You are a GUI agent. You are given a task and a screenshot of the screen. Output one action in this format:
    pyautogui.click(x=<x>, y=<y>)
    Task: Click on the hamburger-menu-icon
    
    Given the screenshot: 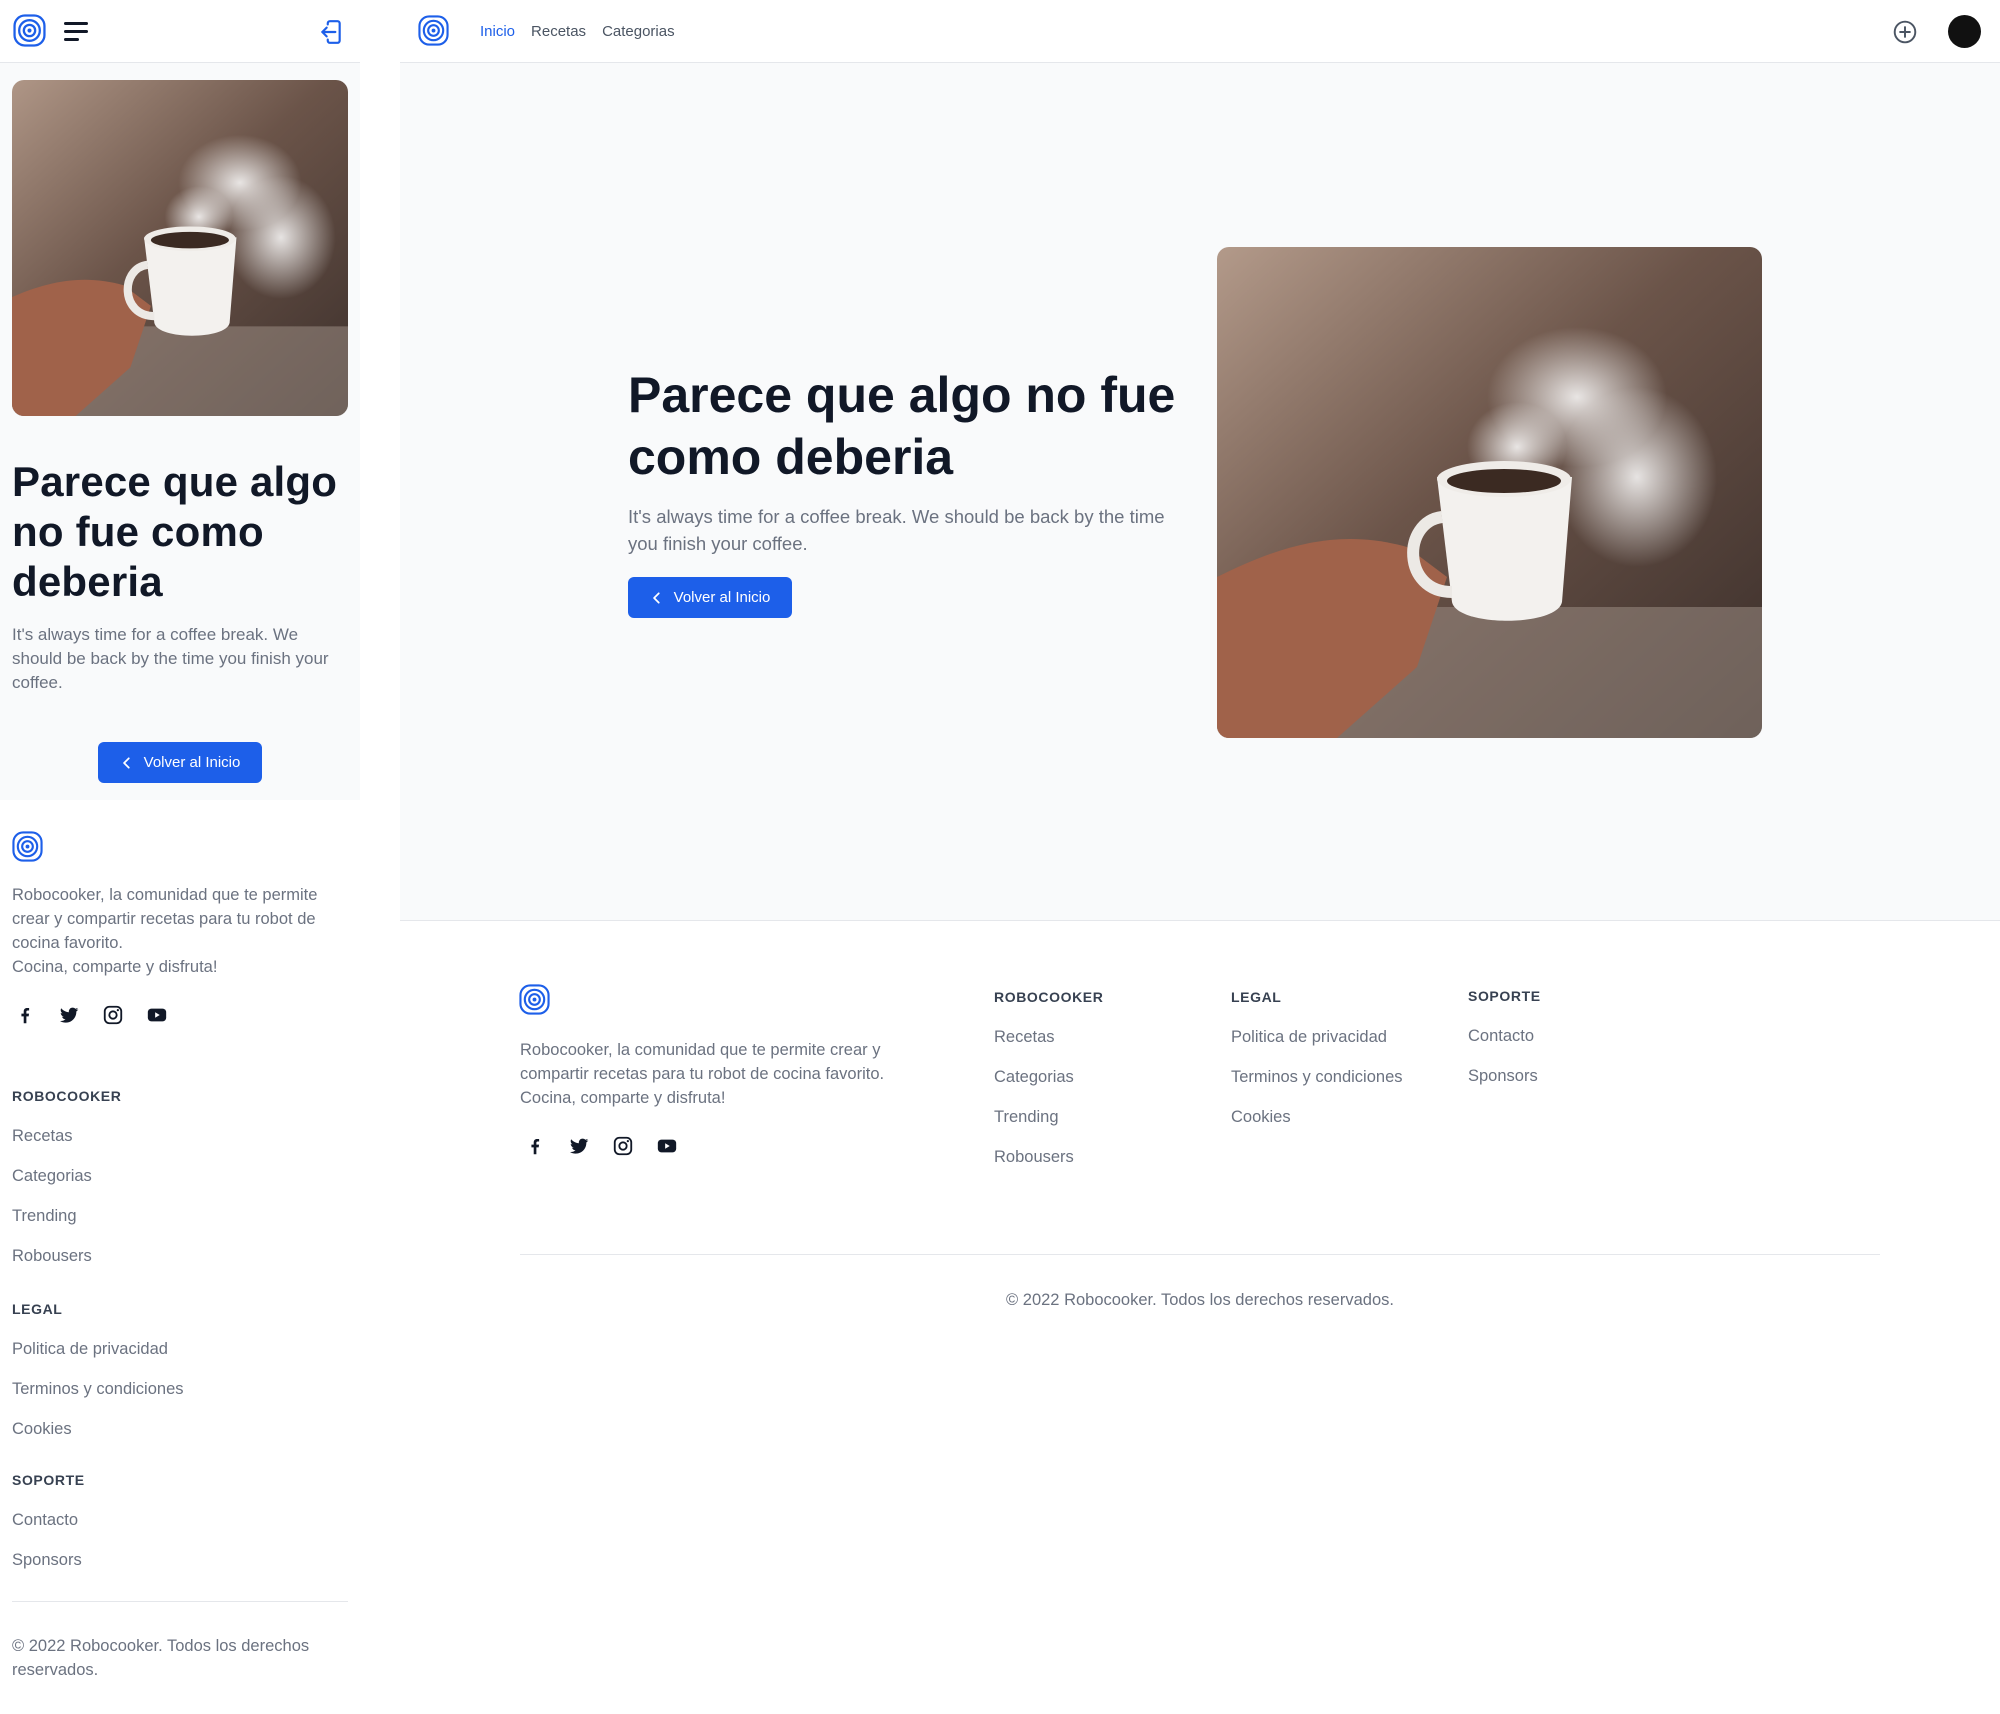 What is the action you would take?
    pyautogui.click(x=76, y=31)
    